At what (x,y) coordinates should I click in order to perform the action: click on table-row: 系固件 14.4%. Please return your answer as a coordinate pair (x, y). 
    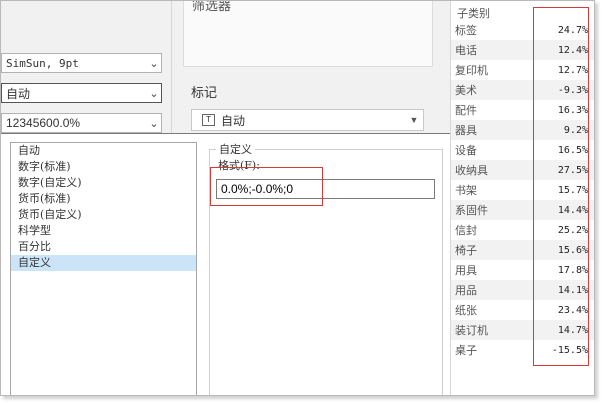
    Looking at the image, I should click on (522, 210).